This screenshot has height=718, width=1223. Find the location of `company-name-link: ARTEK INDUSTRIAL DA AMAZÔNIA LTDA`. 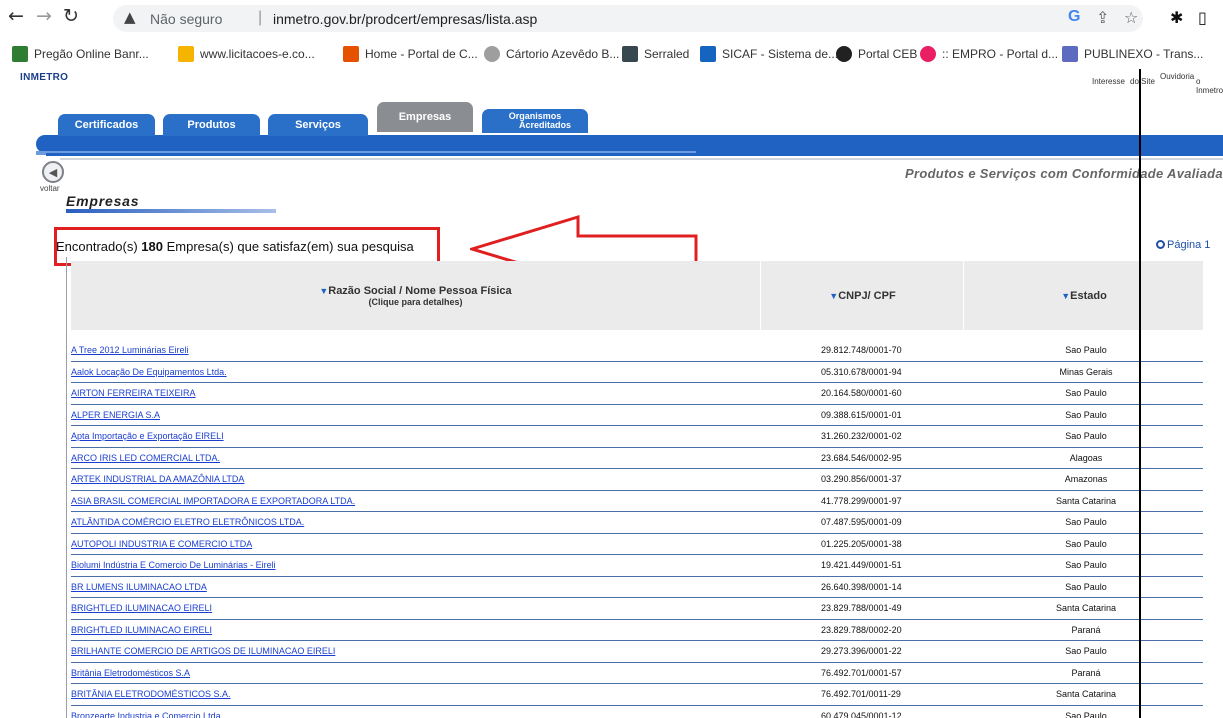

company-name-link: ARTEK INDUSTRIAL DA AMAZÔNIA LTDA is located at coordinates (157, 479).